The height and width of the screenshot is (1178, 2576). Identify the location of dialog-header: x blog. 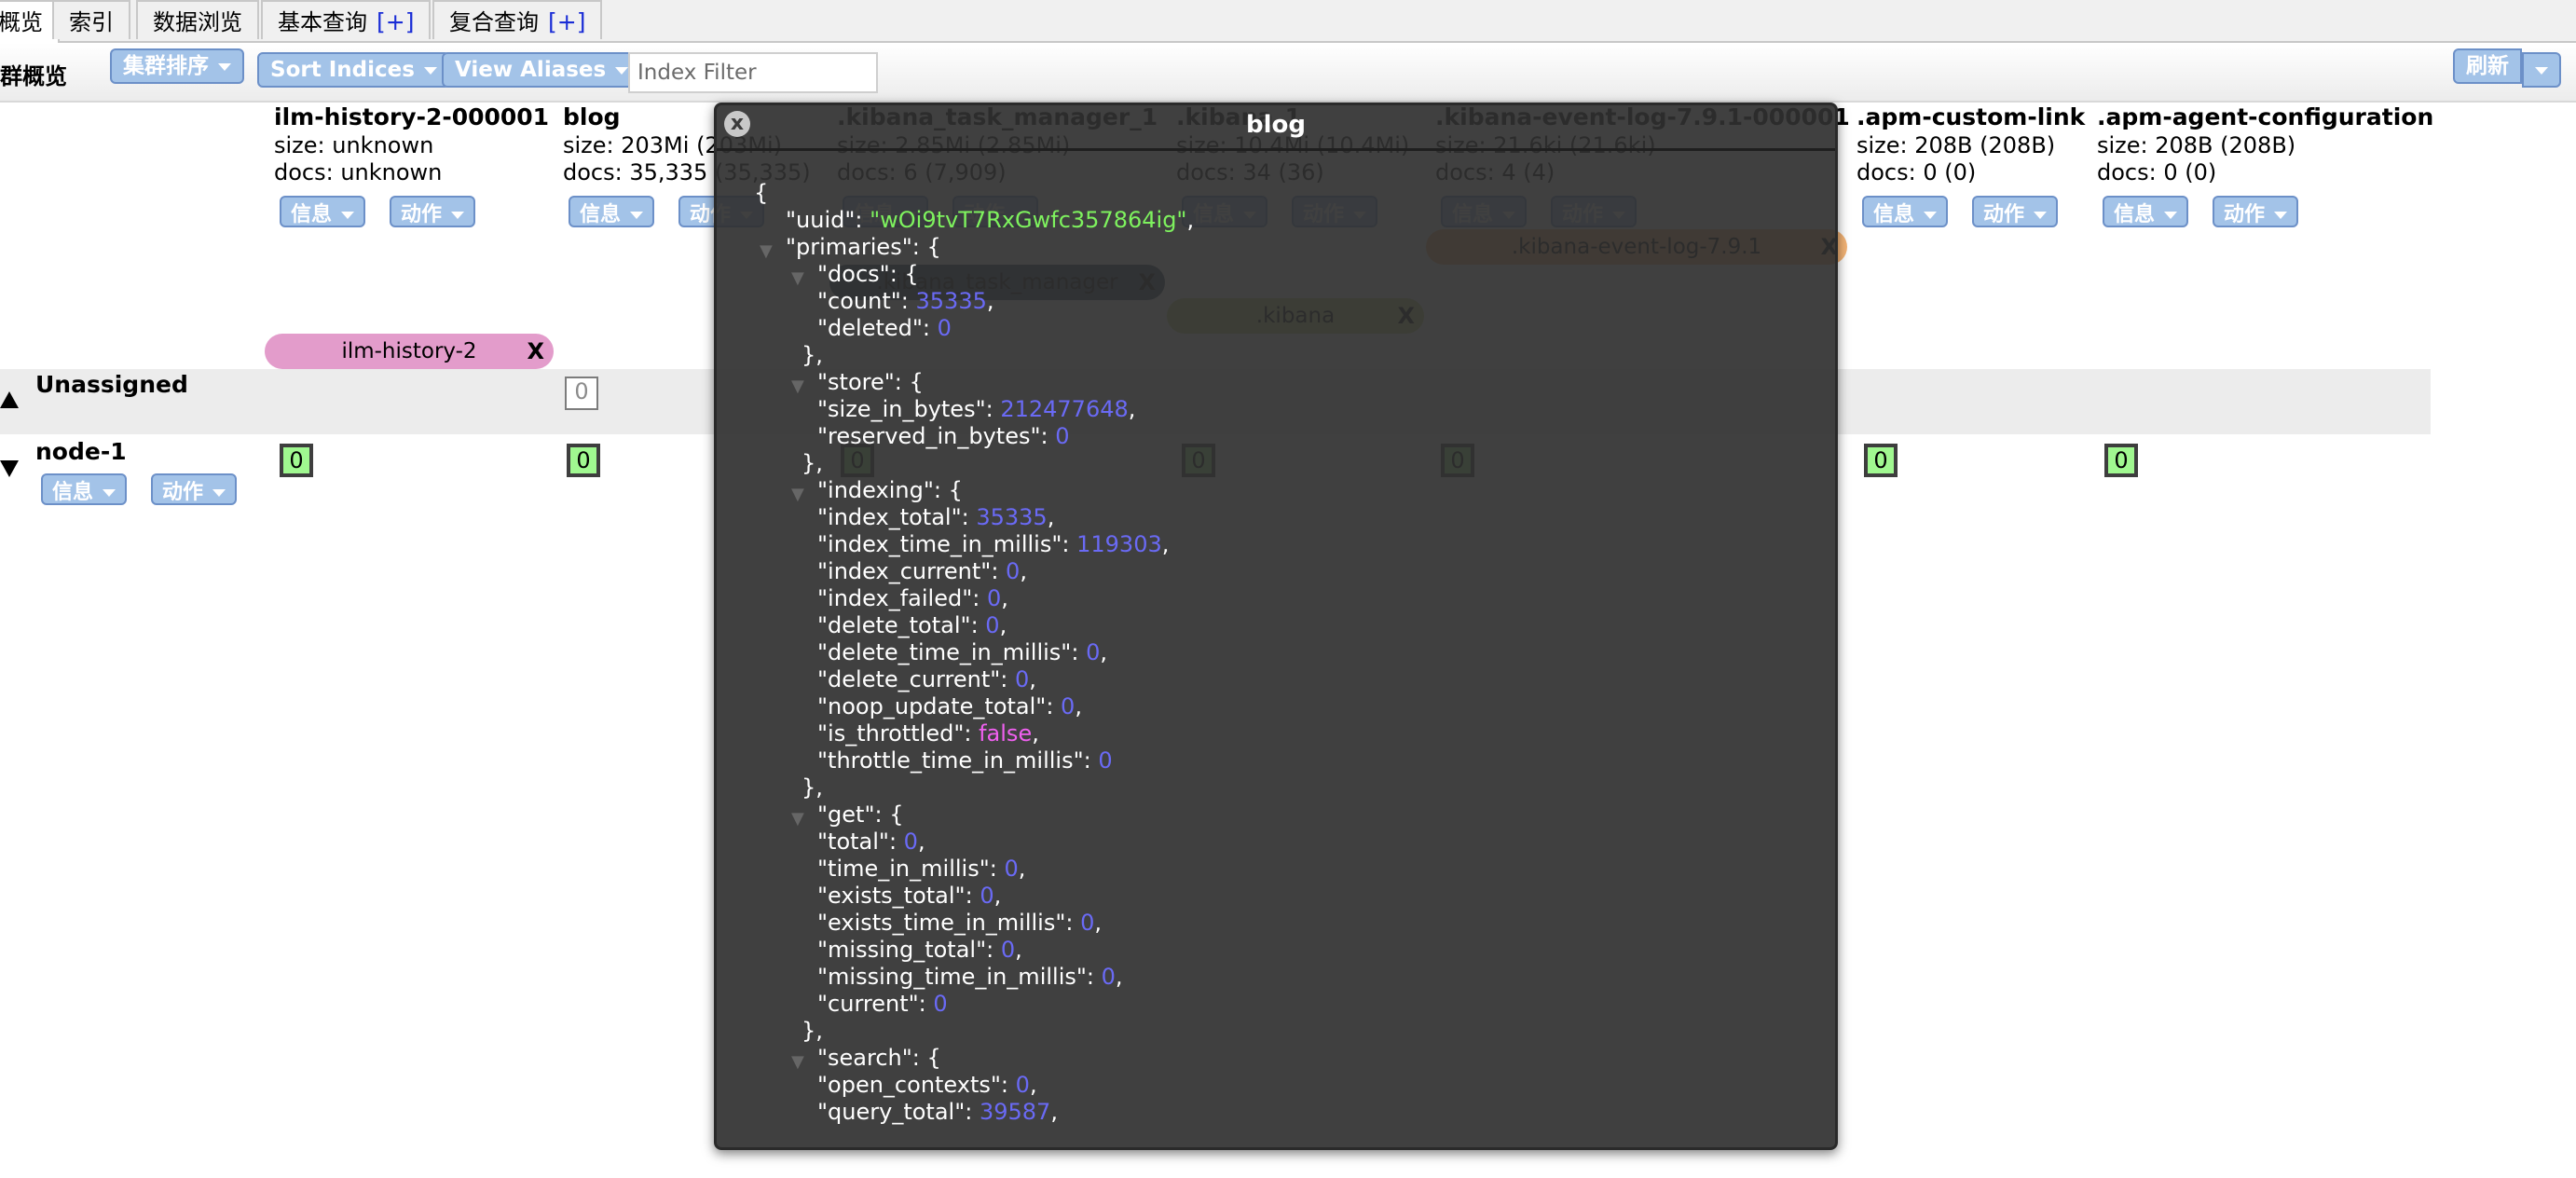
(1276, 128).